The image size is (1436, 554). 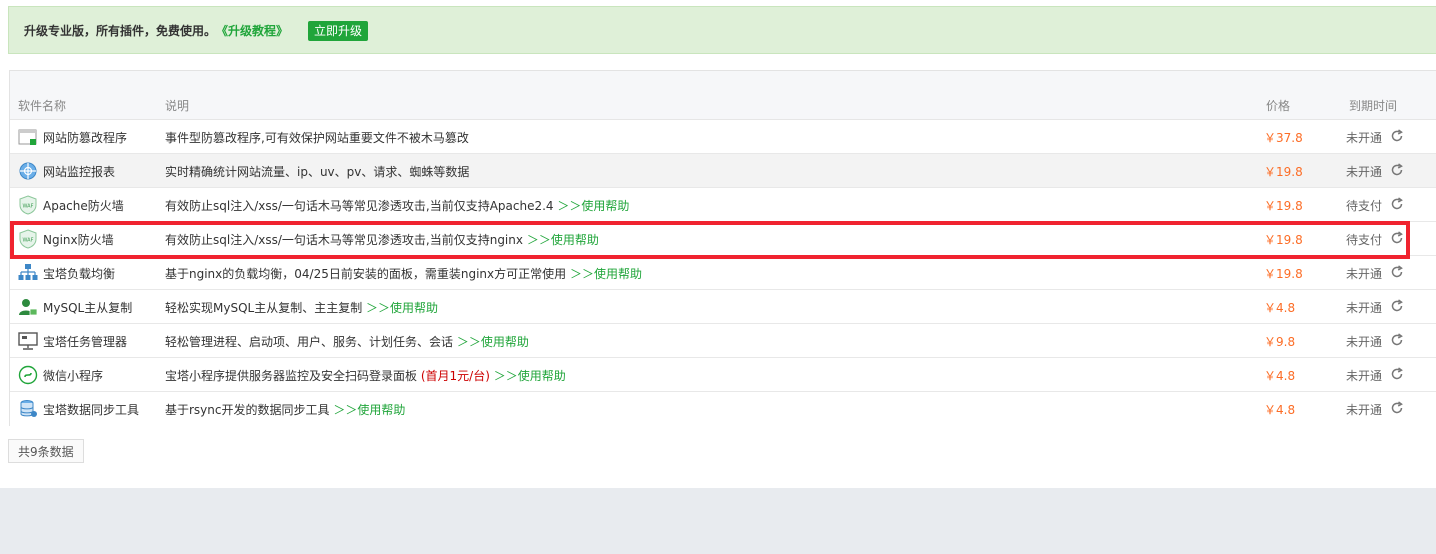 What do you see at coordinates (28, 307) in the screenshot?
I see `mysql-replication-icon` at bounding box center [28, 307].